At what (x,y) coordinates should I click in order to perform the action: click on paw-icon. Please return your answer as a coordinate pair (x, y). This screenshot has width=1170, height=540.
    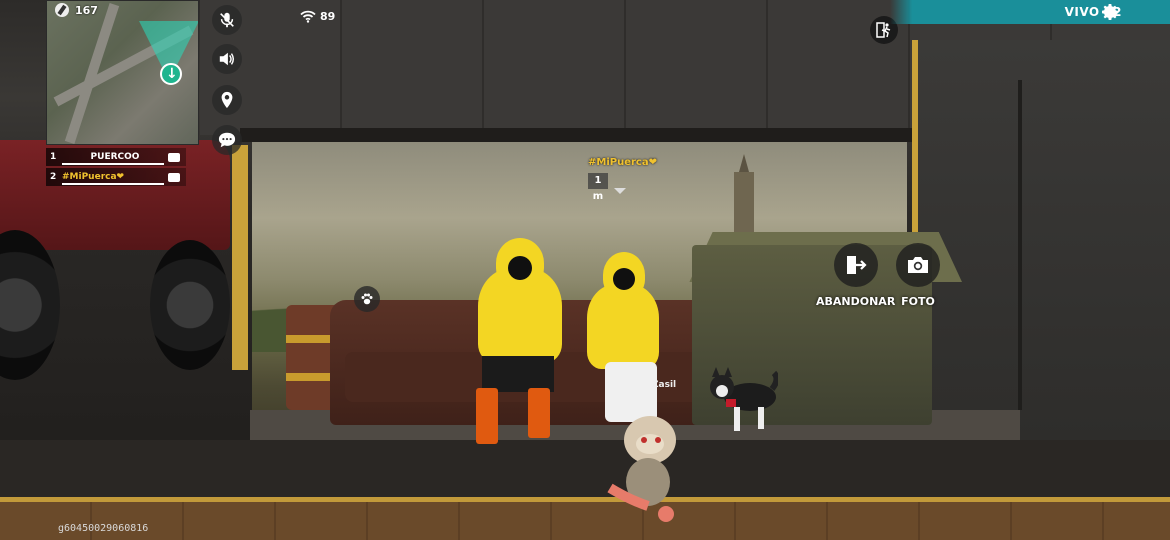
    Looking at the image, I should click on (367, 299).